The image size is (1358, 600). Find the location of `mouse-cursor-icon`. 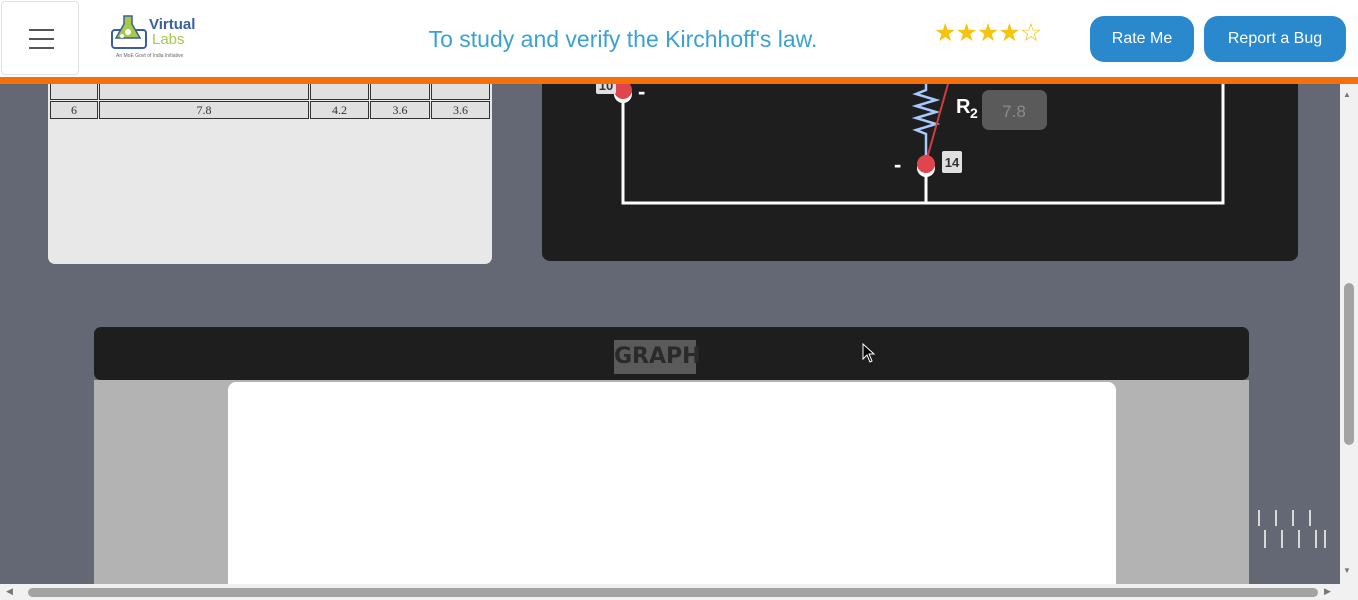

mouse-cursor-icon is located at coordinates (869, 353).